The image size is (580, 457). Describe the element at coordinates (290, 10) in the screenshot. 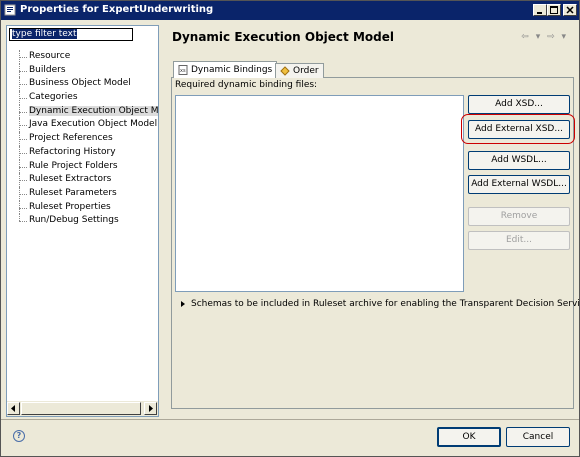

I see `title-bar: Properties for ExpertUnderwriting` at that location.